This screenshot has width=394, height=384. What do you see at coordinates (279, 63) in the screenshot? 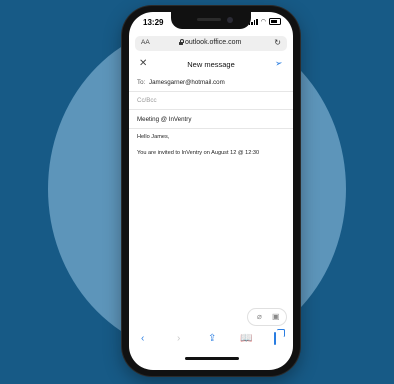
I see `send-icon: ➢` at bounding box center [279, 63].